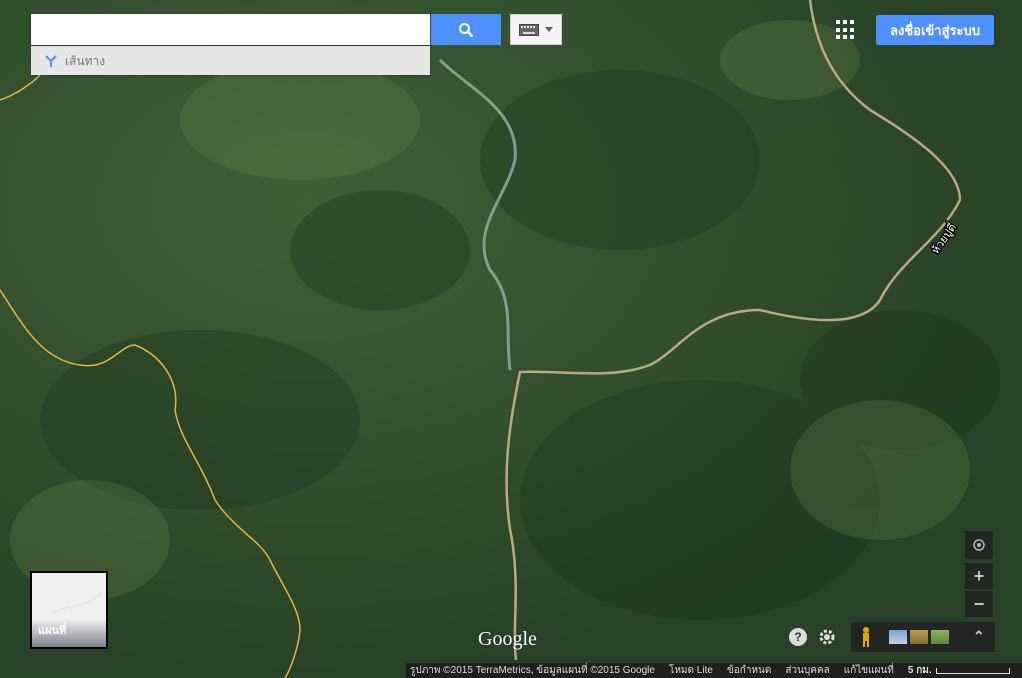 This screenshot has width=1022, height=678. What do you see at coordinates (935, 30) in the screenshot?
I see `signin-button: ลงชื่อเข้าสู่ระบบ` at bounding box center [935, 30].